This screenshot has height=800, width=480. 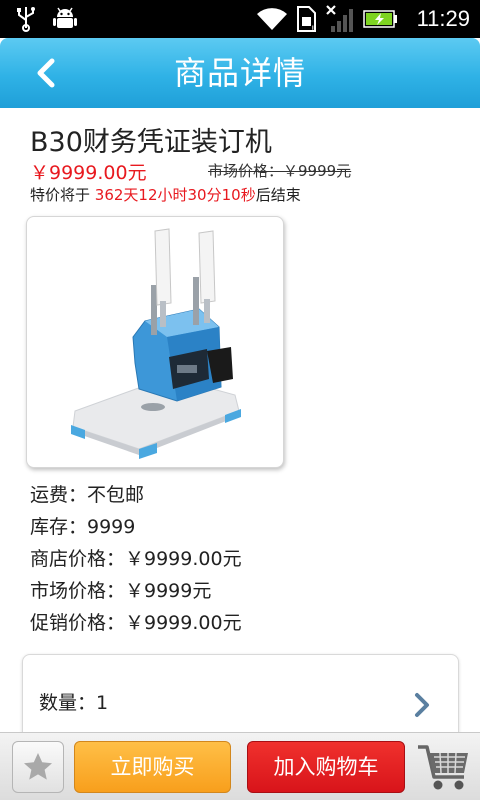 I want to click on wifi-icon, so click(x=272, y=19).